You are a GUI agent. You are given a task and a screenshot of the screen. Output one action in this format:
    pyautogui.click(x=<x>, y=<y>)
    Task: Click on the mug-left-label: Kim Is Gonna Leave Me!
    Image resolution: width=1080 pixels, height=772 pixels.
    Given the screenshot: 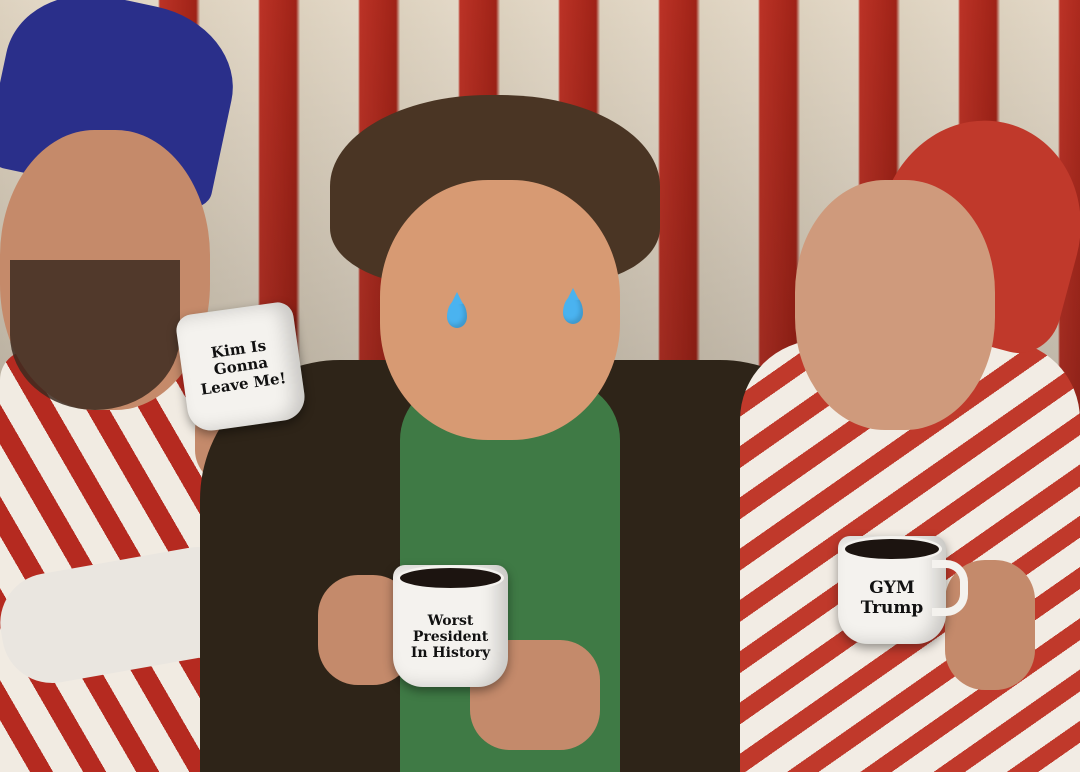 What is the action you would take?
    pyautogui.click(x=241, y=367)
    